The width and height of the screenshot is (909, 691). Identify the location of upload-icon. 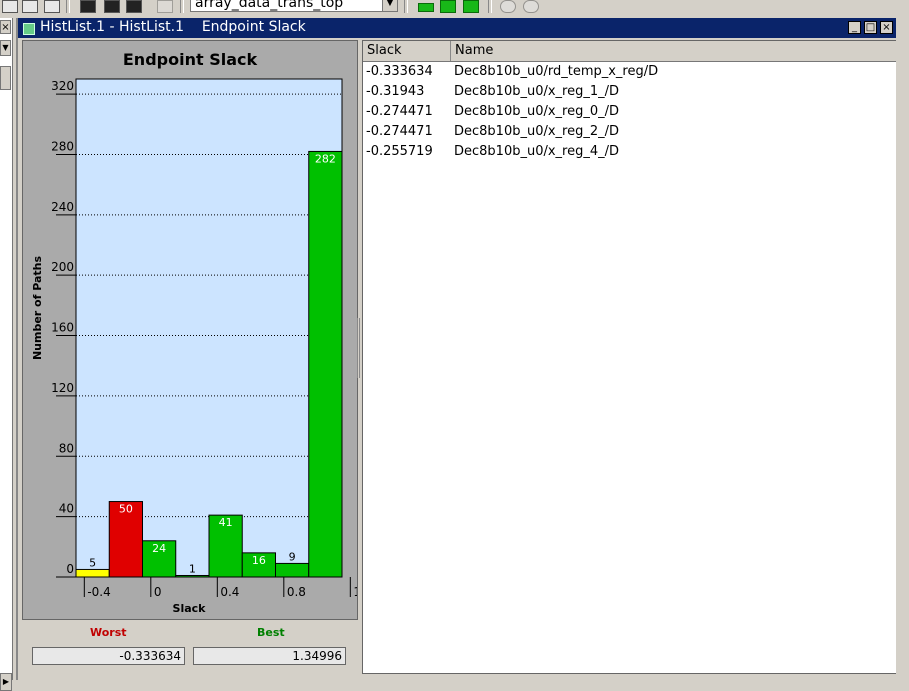
(52, 6).